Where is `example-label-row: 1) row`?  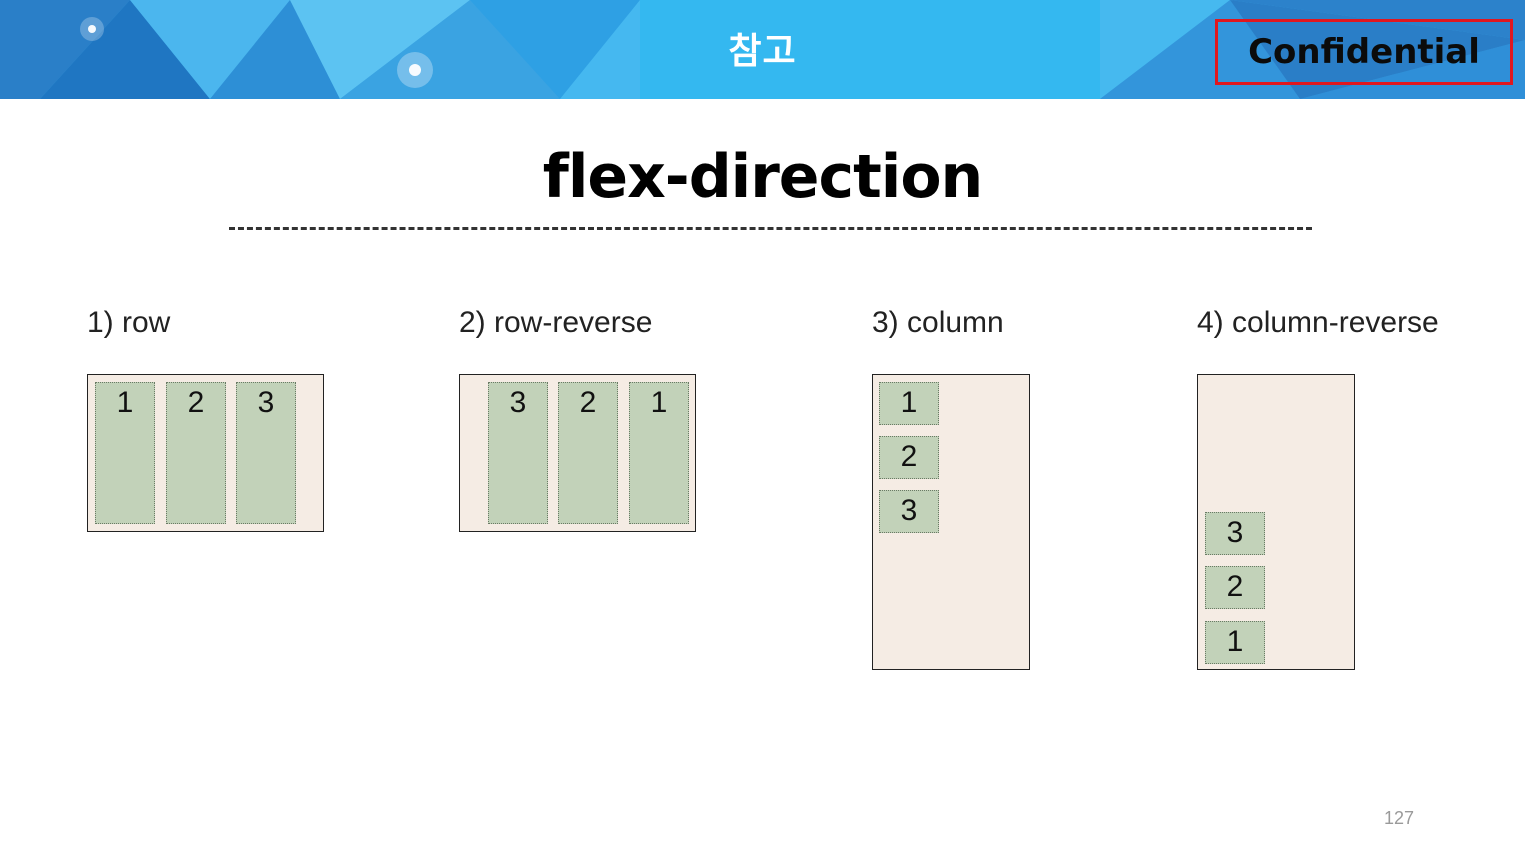 example-label-row: 1) row is located at coordinates (129, 322).